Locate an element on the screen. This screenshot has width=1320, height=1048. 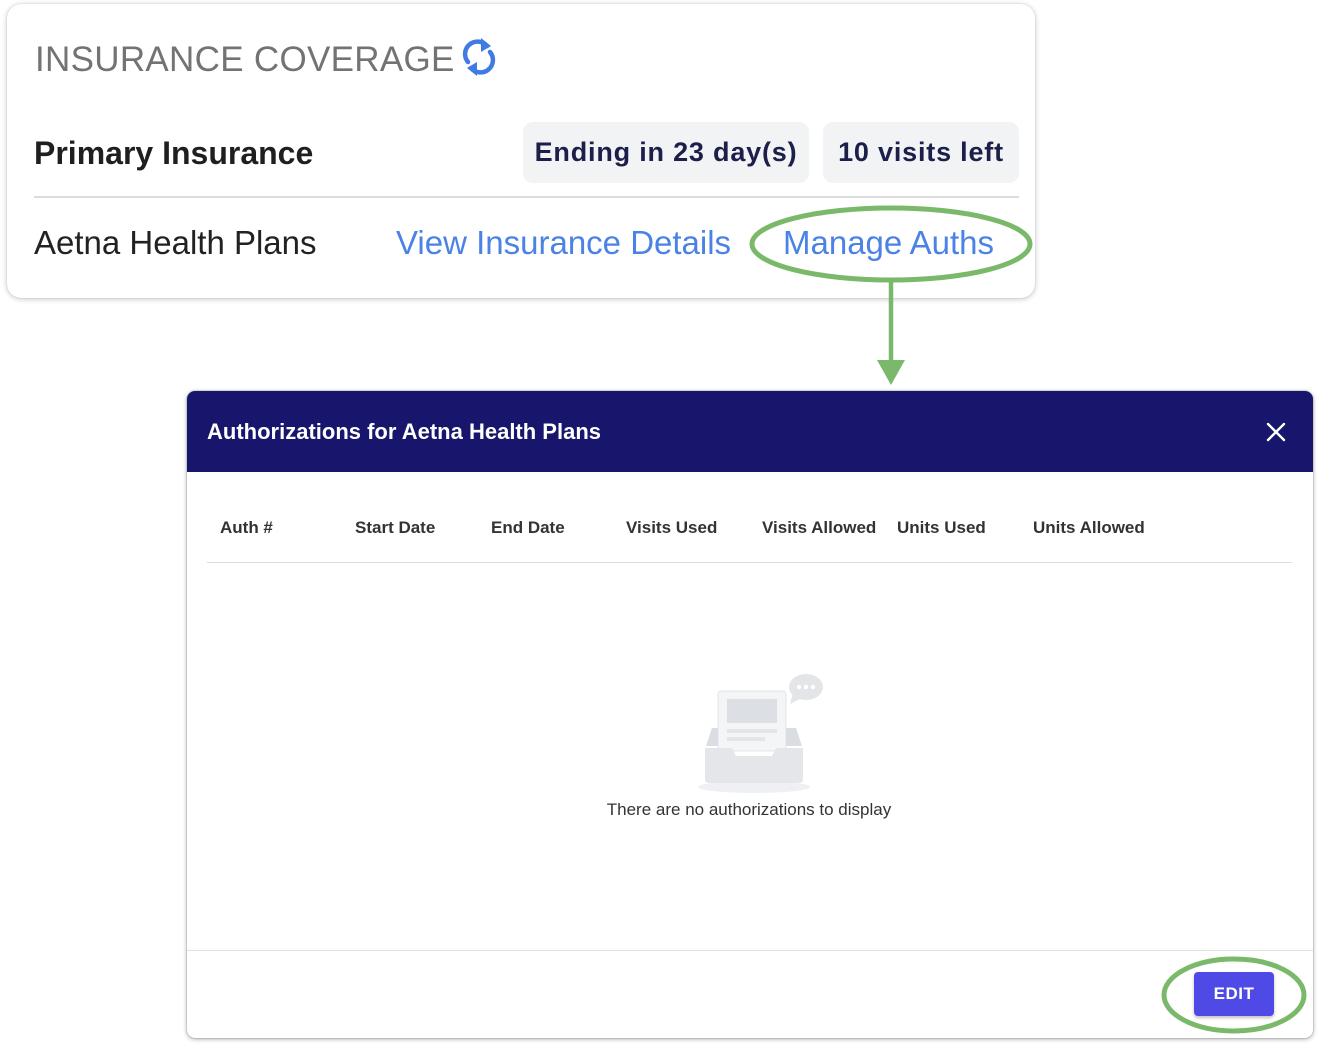
column-header-units-used: Units Used is located at coordinates (941, 528).